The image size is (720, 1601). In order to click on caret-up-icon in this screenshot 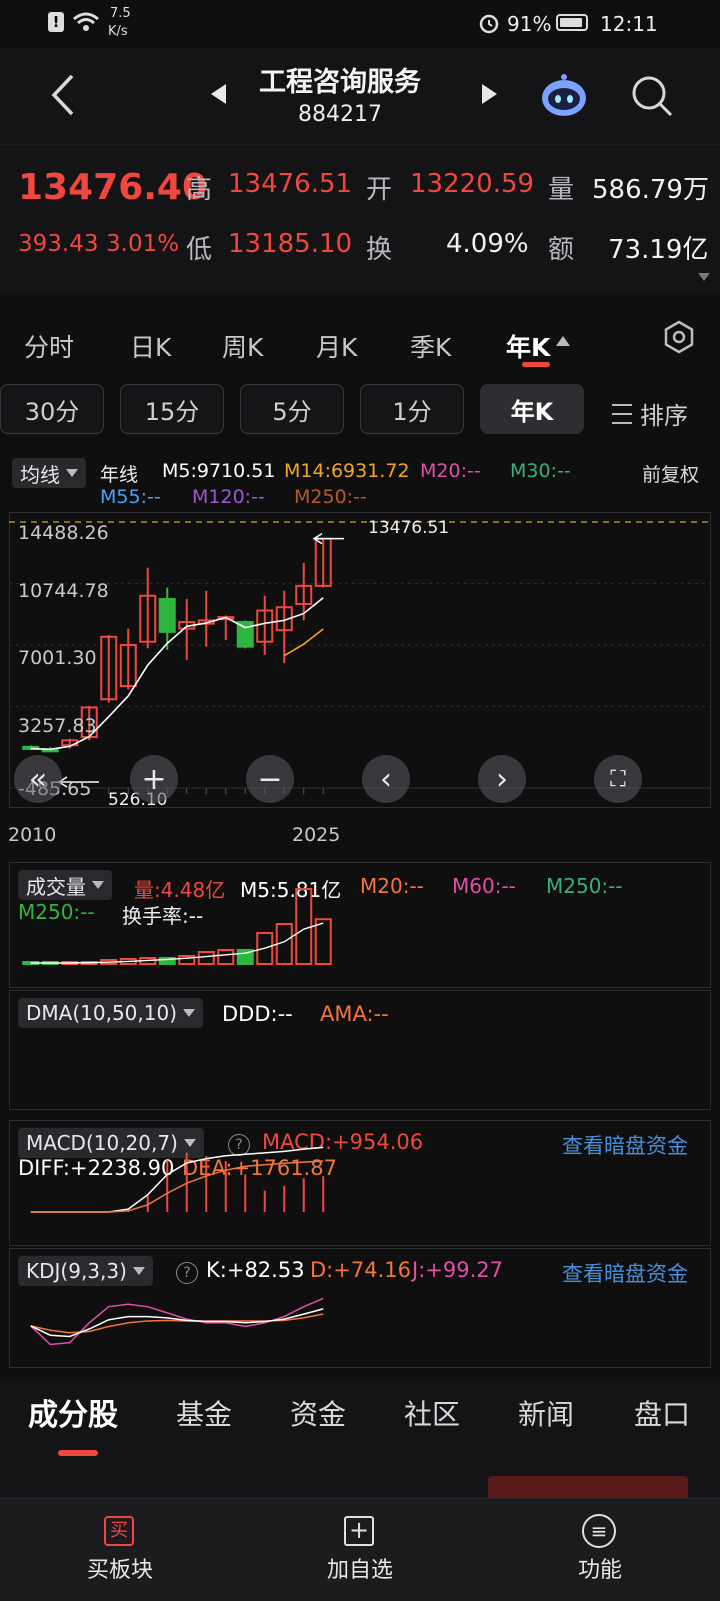, I will do `click(563, 341)`.